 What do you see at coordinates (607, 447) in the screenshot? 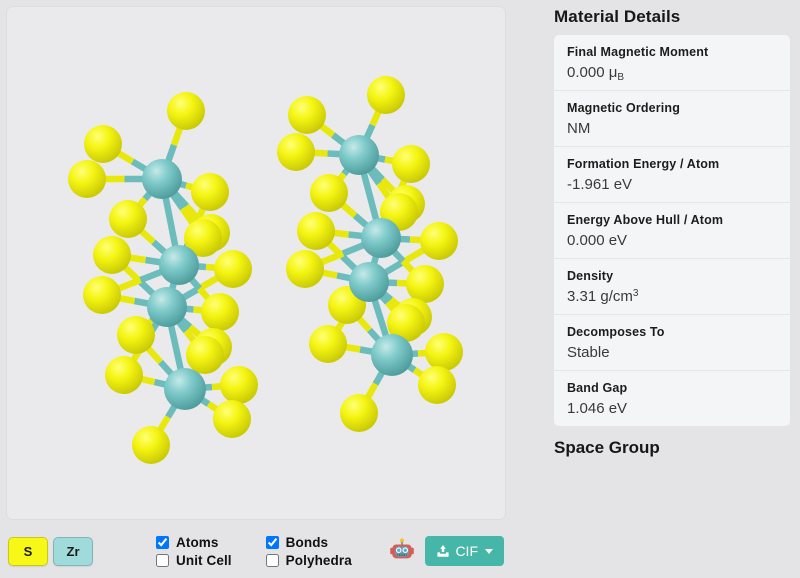
I see `space-group-title: Space Group` at bounding box center [607, 447].